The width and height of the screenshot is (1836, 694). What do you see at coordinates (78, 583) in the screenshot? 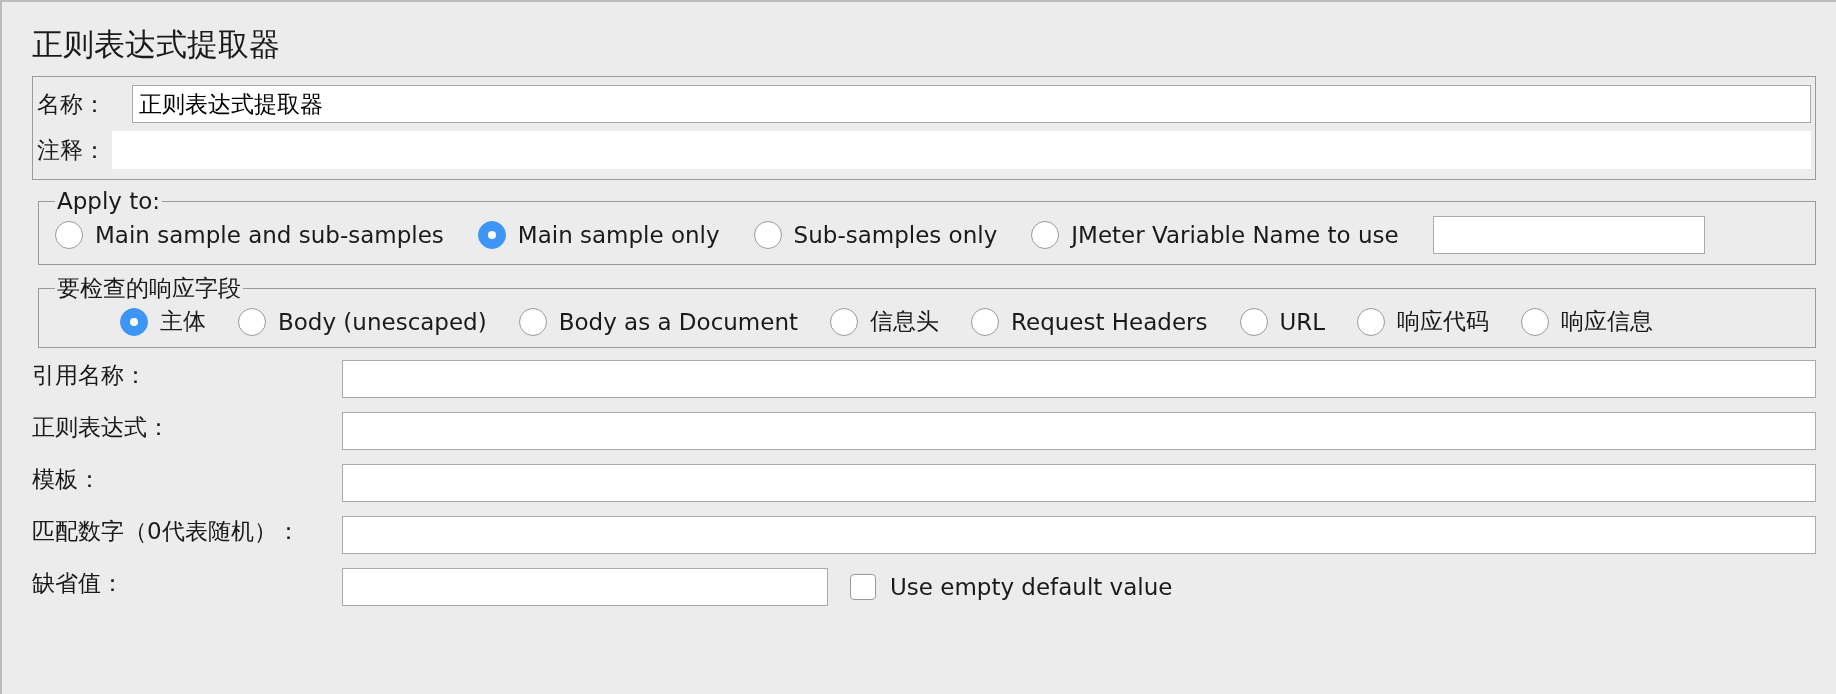
I see `field-label: 缺省值：` at bounding box center [78, 583].